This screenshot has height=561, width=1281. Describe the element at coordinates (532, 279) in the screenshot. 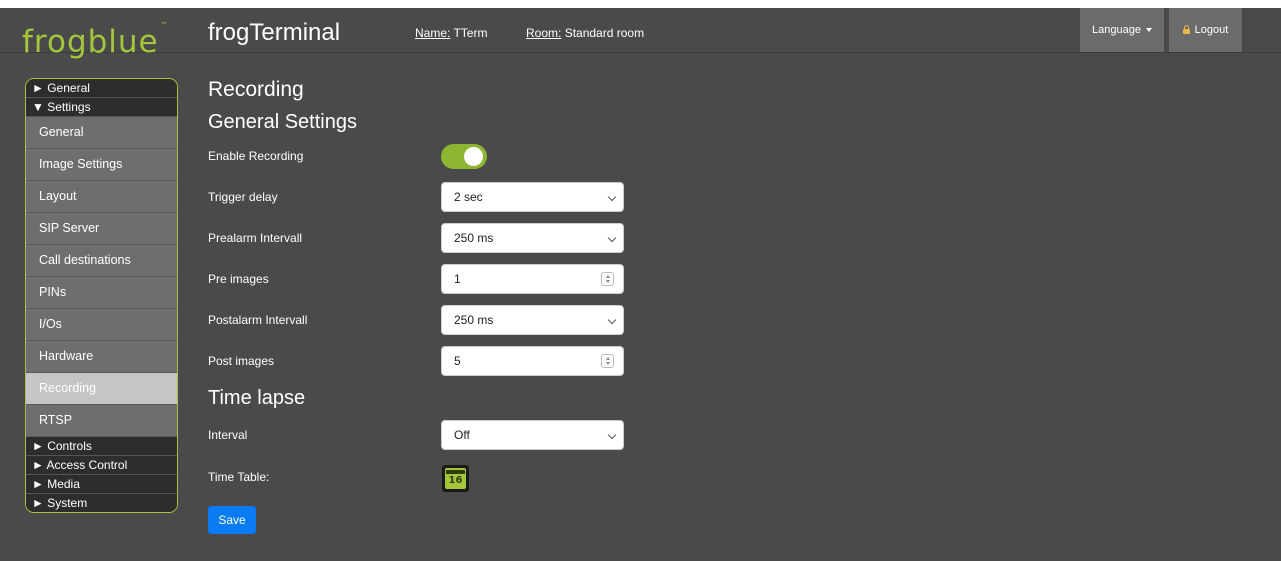

I see `pre-images-stepper: 1` at that location.